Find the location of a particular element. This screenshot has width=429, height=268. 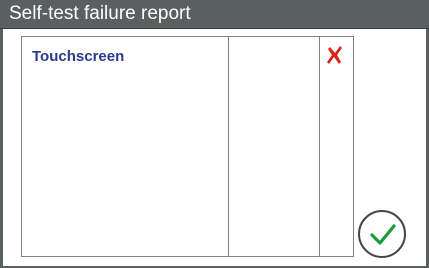

failed-component-label: Touchscreen is located at coordinates (78, 56).